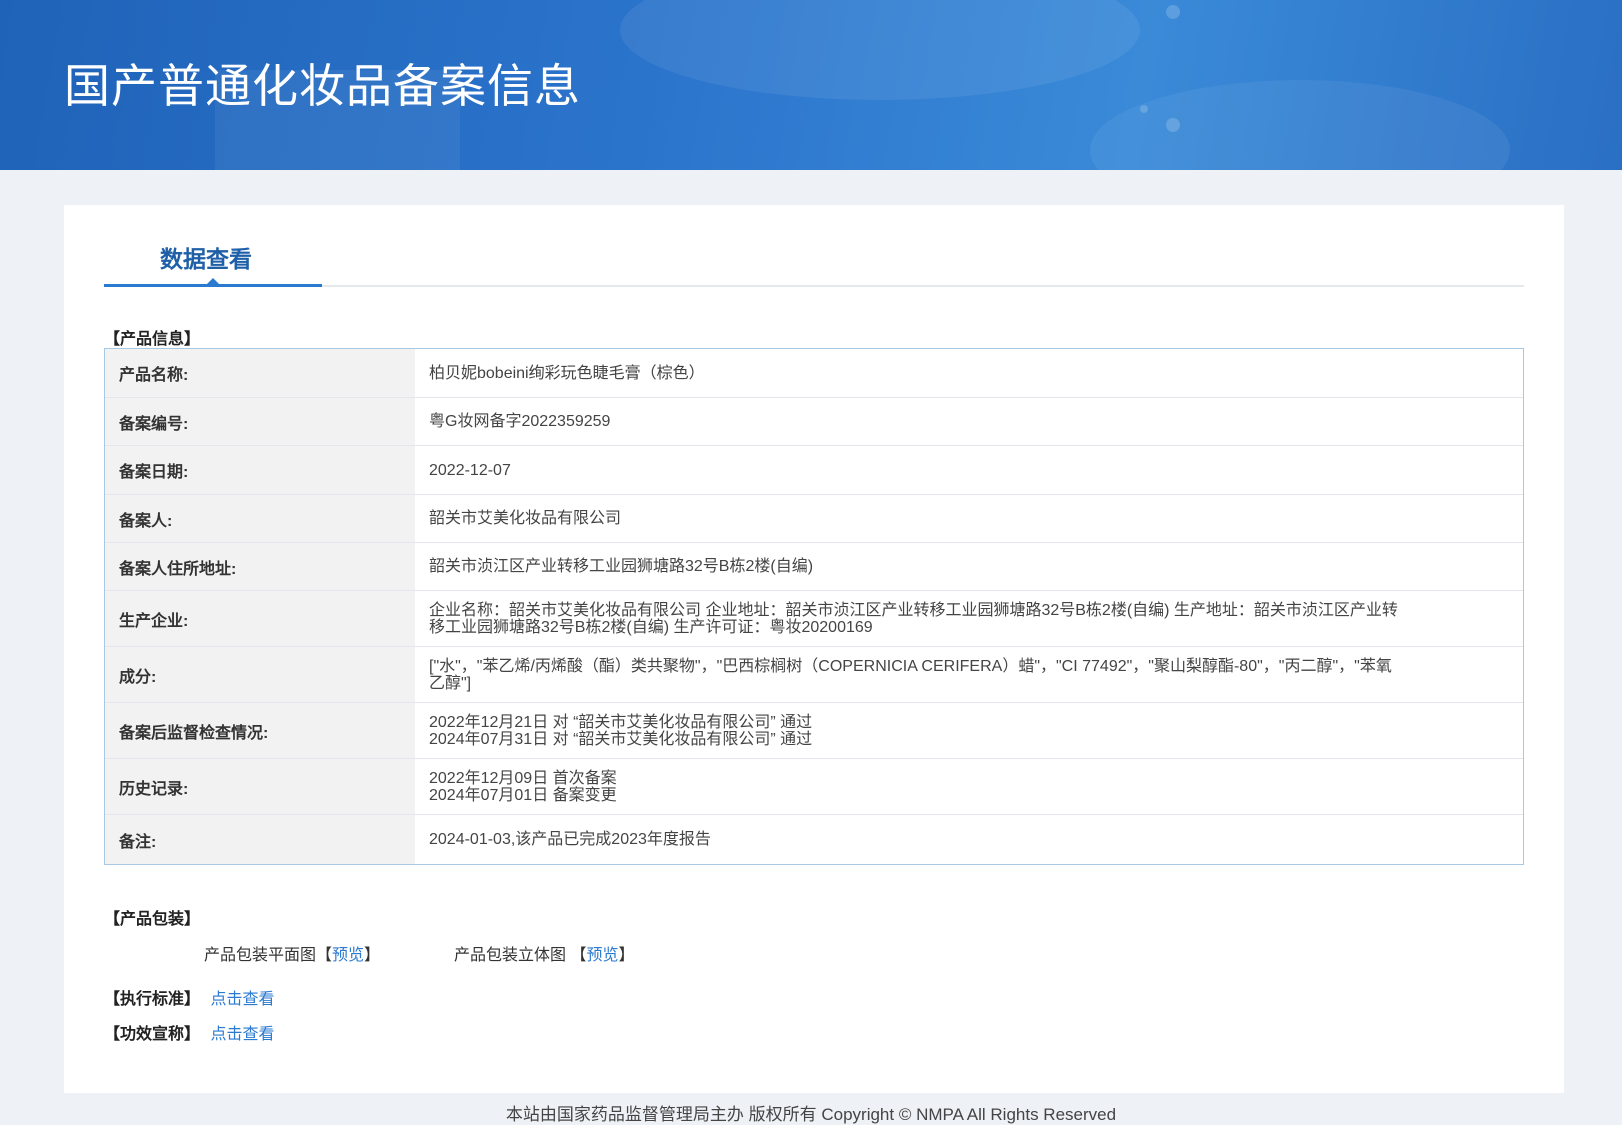 This screenshot has width=1622, height=1125. What do you see at coordinates (567, 373) in the screenshot?
I see `row-value-line: 柏贝妮bobeini绚彩玩色睫毛膏（棕色）` at bounding box center [567, 373].